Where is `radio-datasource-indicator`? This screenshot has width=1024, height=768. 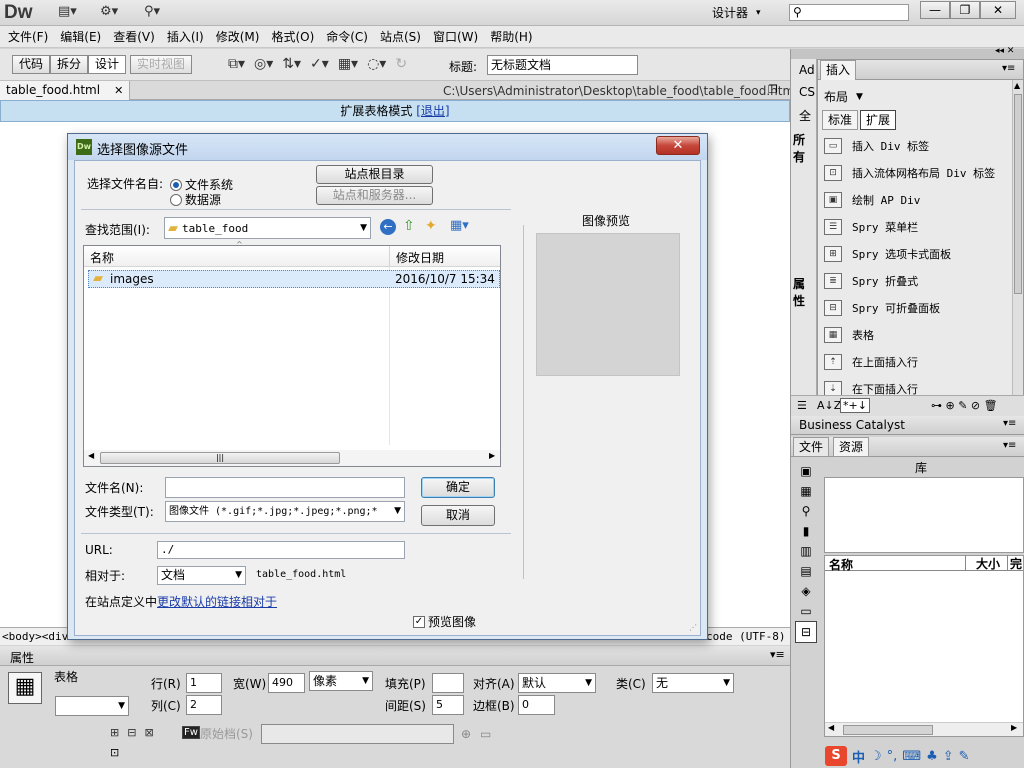
radio-datasource-indicator is located at coordinates (176, 199).